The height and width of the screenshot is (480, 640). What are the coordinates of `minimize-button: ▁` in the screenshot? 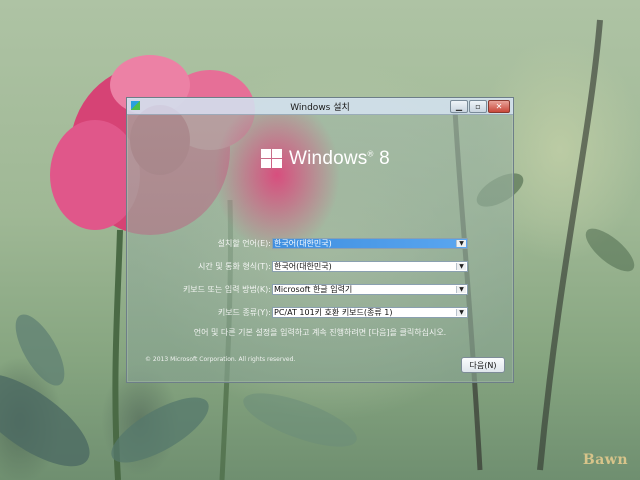 It's located at (459, 106).